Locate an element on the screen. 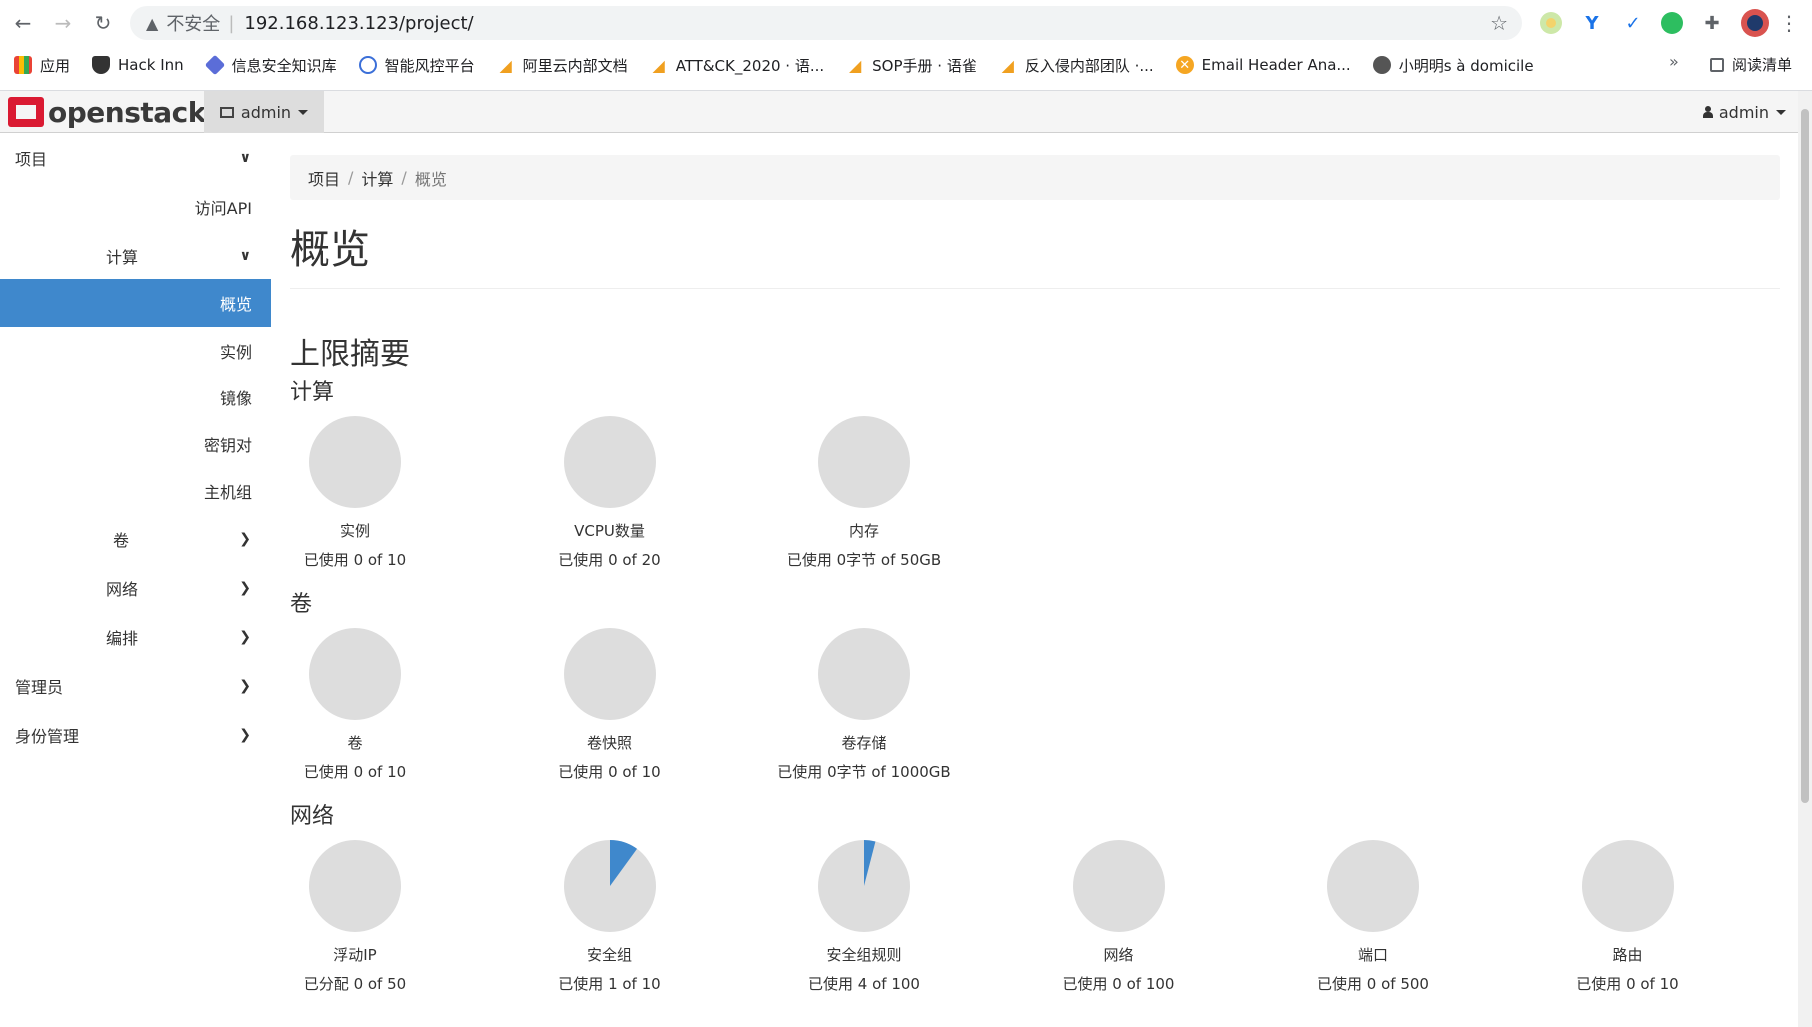  sidebar-item-identity: 身份管理 ❯ is located at coordinates (135, 735).